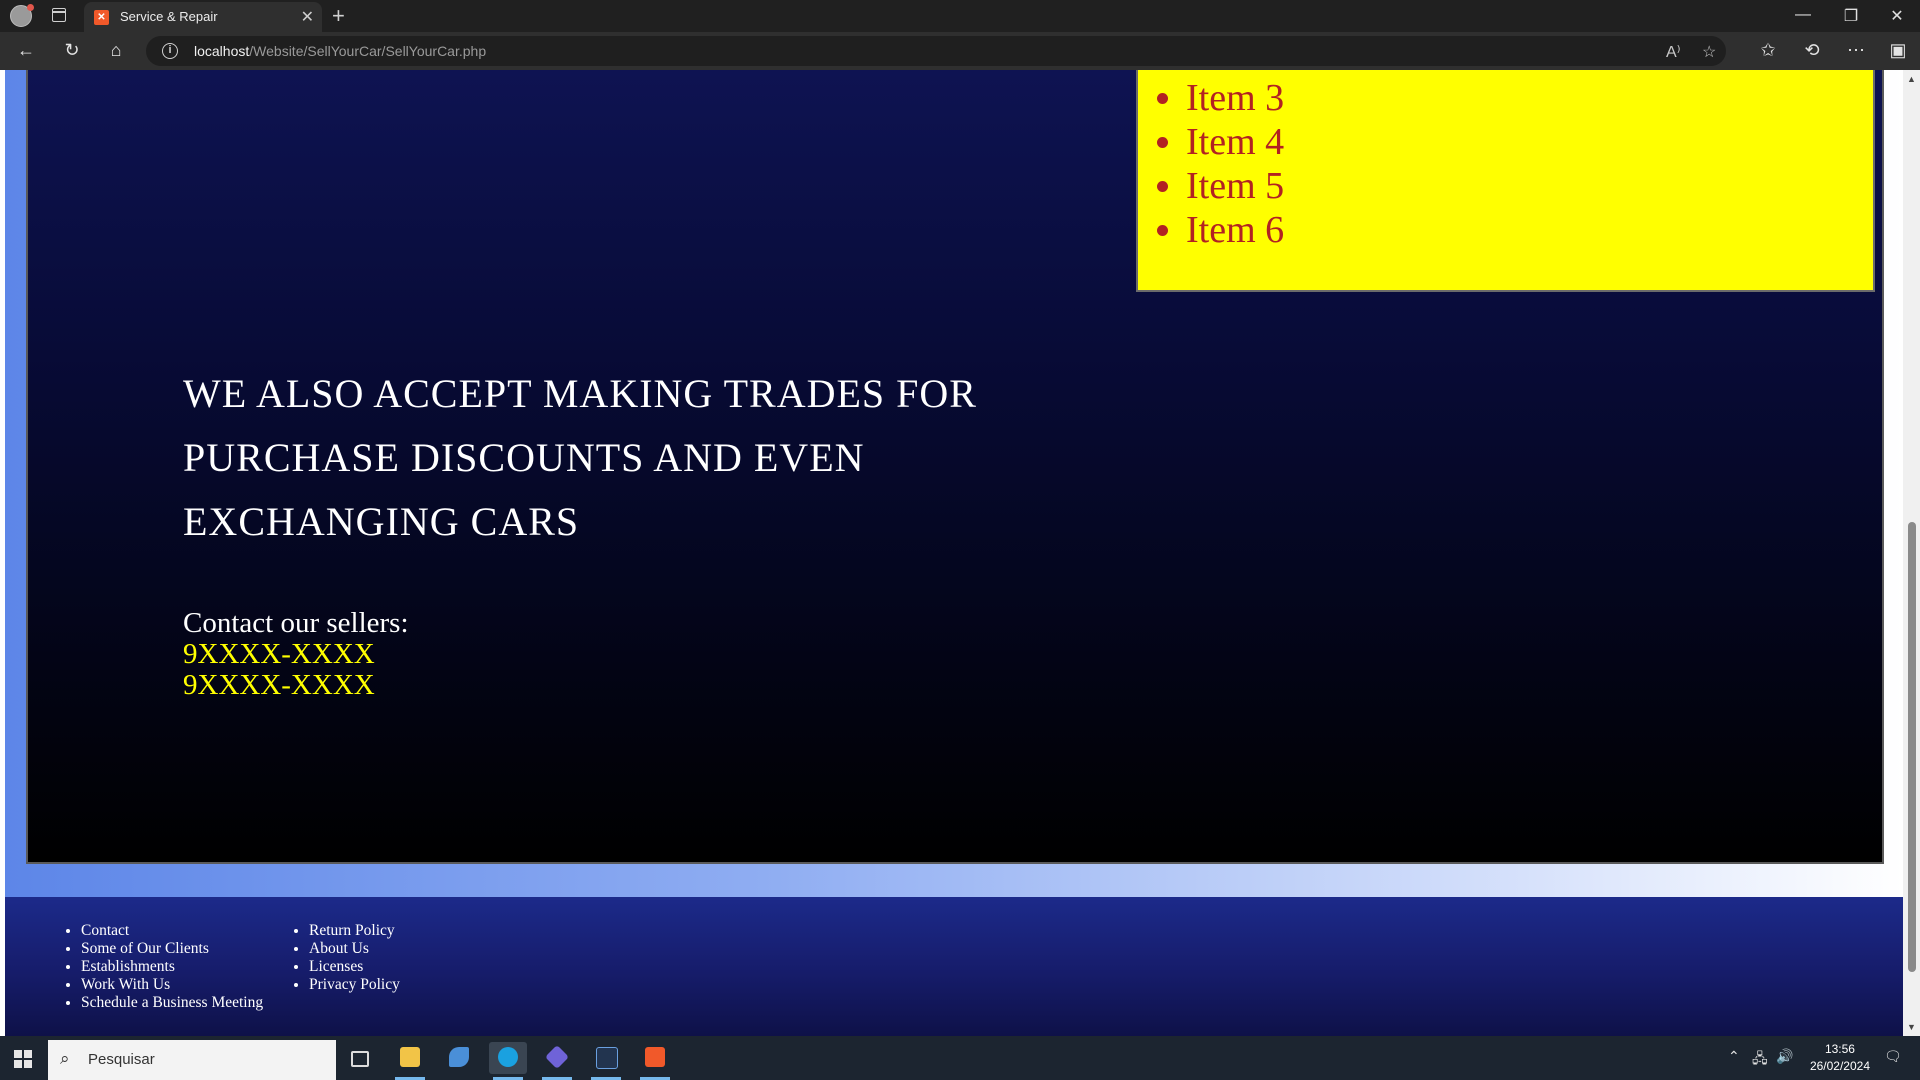  I want to click on taskbar-clock: 13:56 26/02/2024, so click(1840, 1058).